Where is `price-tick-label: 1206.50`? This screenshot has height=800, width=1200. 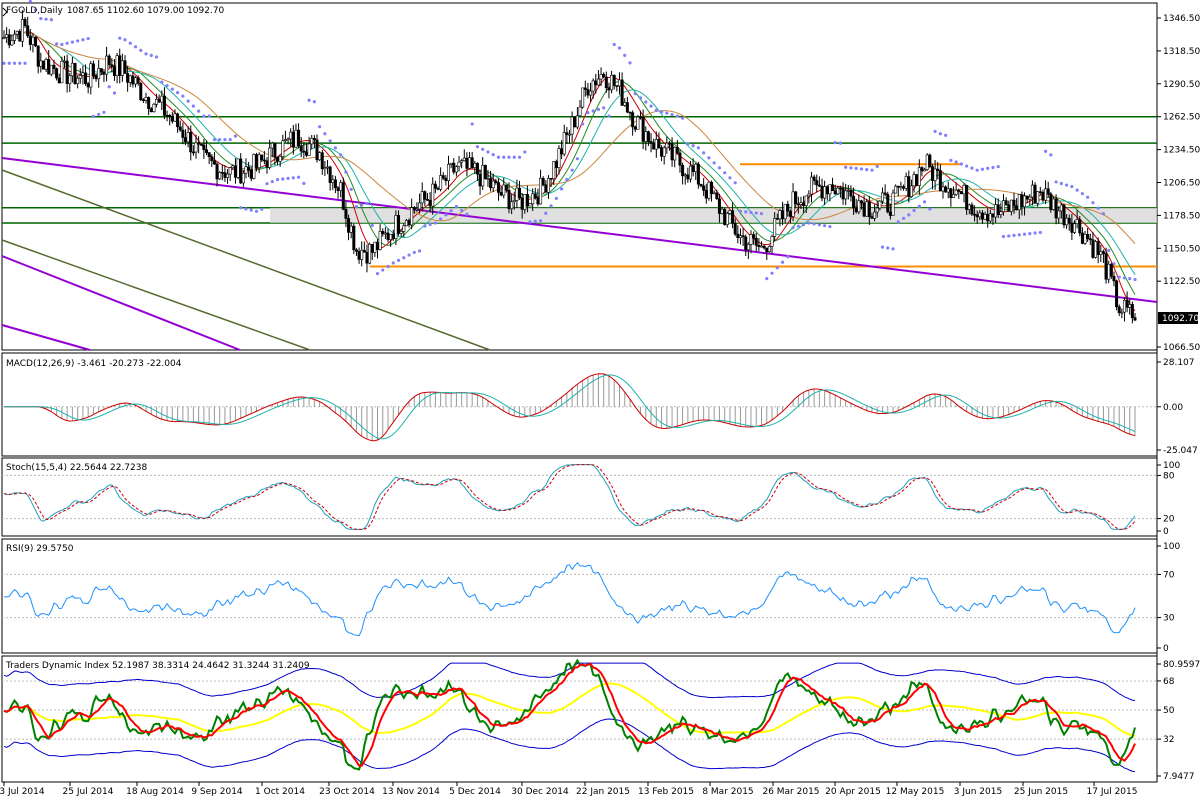
price-tick-label: 1206.50 is located at coordinates (1181, 184).